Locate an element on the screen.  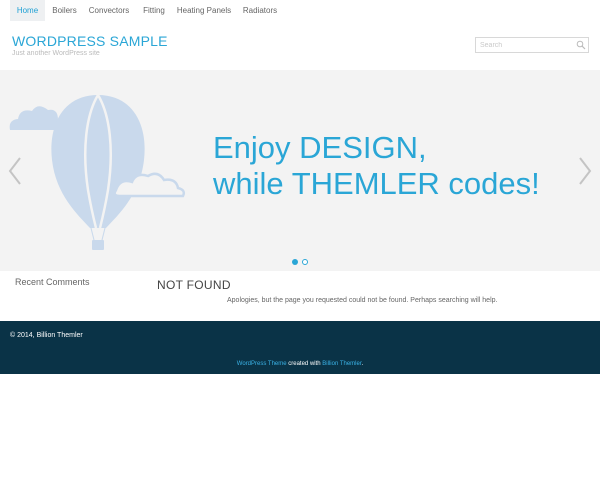
site-tagline: Just another WordPress site is located at coordinates (56, 53).